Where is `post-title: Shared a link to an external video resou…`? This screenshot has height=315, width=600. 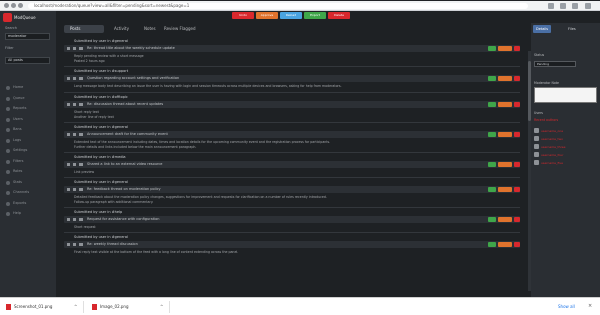
post-title: Shared a link to an external video resou… is located at coordinates (124, 164).